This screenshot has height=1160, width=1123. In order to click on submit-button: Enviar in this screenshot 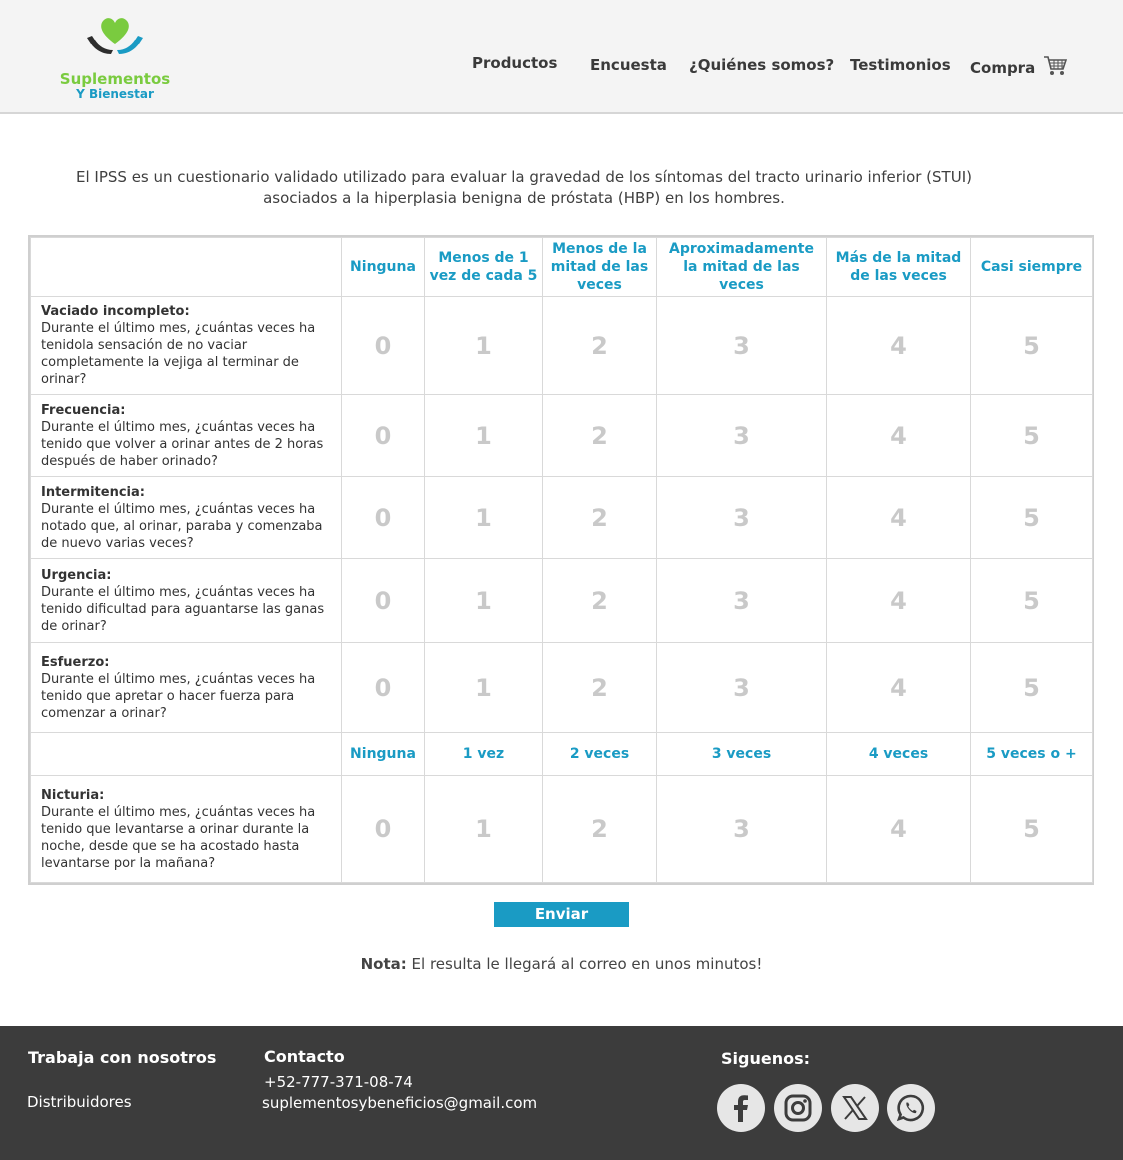, I will do `click(561, 914)`.